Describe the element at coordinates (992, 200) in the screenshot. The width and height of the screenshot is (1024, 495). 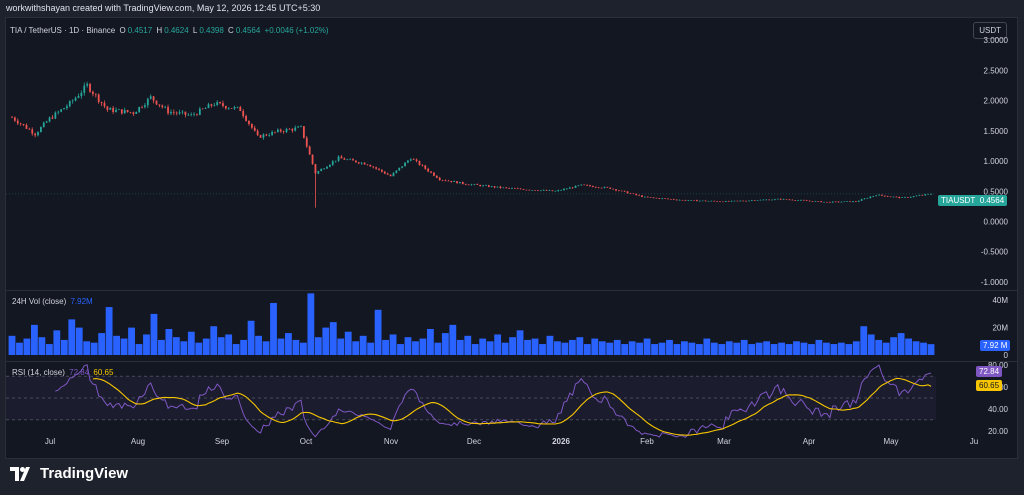
I see `price-tag-value: 0.4564` at that location.